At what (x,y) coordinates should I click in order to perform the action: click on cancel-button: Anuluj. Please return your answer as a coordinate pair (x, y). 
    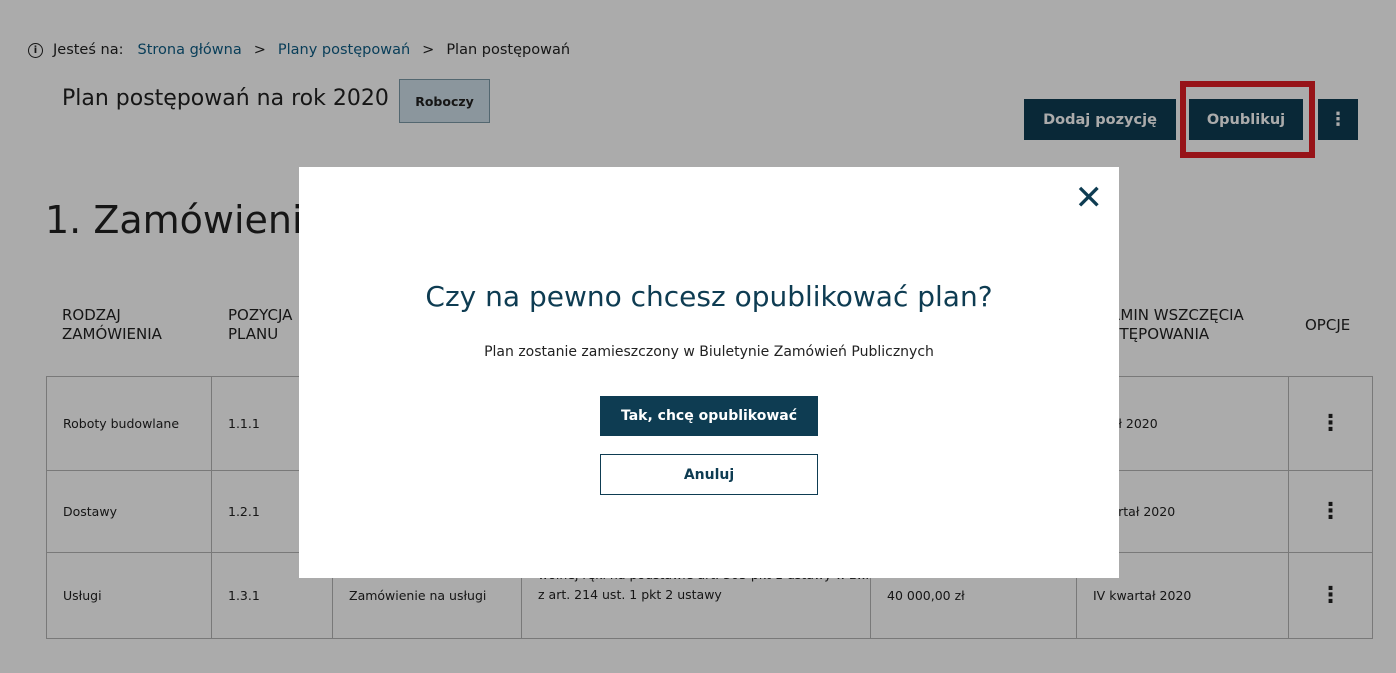
    Looking at the image, I should click on (709, 474).